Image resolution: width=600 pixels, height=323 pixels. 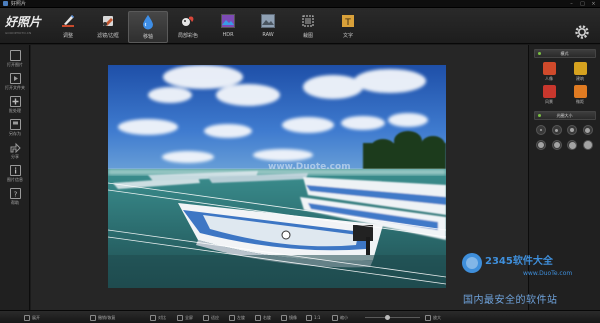 What do you see at coordinates (549, 95) in the screenshot?
I see `mode-landscape: 风景` at bounding box center [549, 95].